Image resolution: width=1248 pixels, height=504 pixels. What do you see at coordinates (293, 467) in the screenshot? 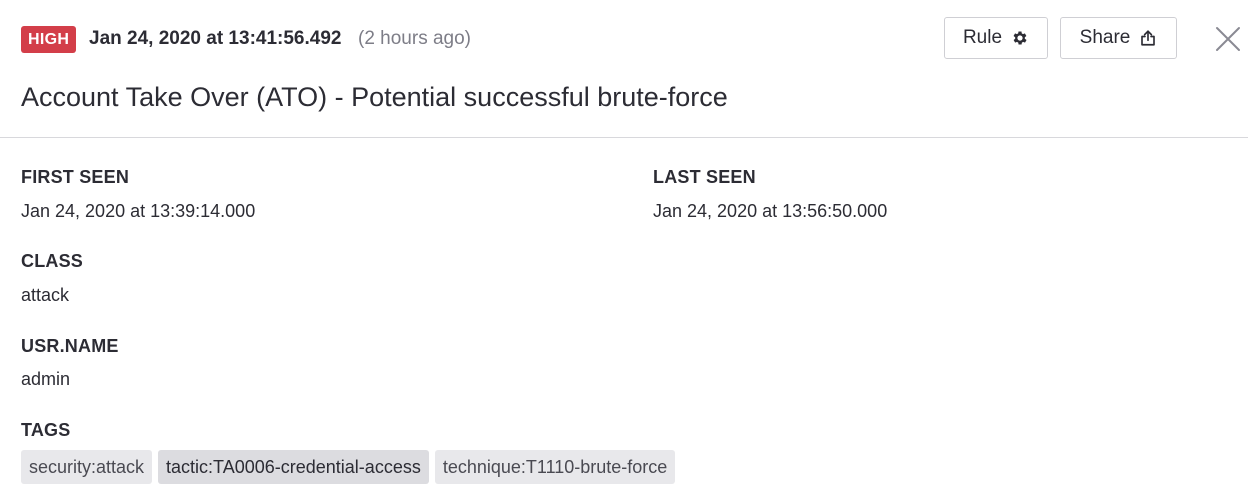
I see `tag-tactic: tactic:TA0006-credential-access` at bounding box center [293, 467].